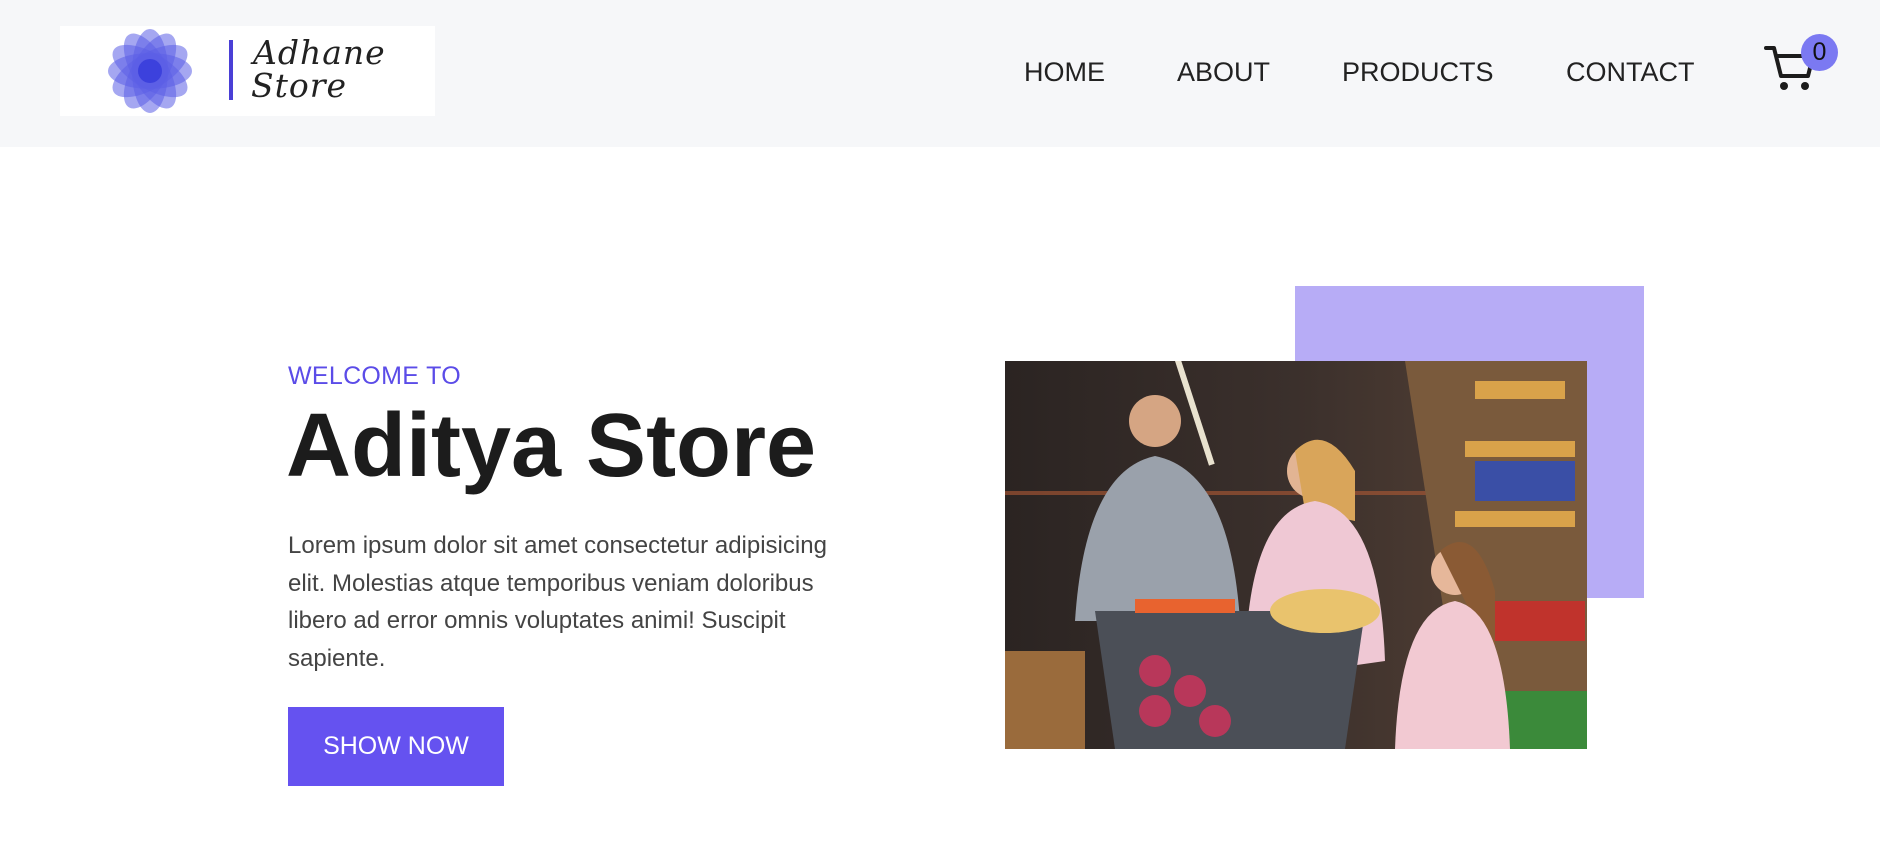 The width and height of the screenshot is (1880, 864). Describe the element at coordinates (1418, 72) in the screenshot. I see `nav-products-link: PRODUCTS` at that location.